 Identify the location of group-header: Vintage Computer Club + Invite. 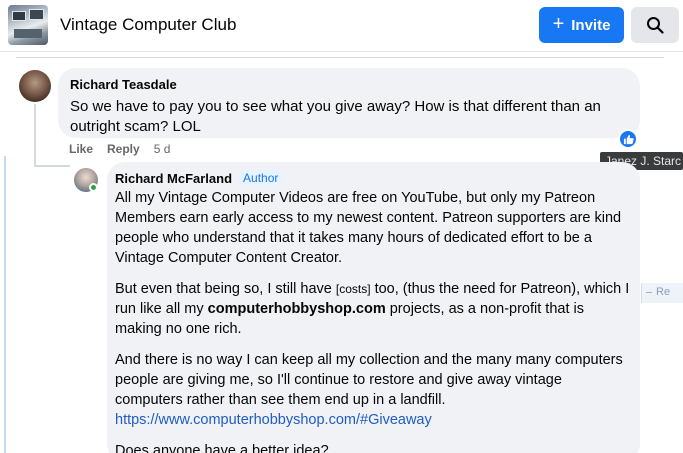
(341, 26).